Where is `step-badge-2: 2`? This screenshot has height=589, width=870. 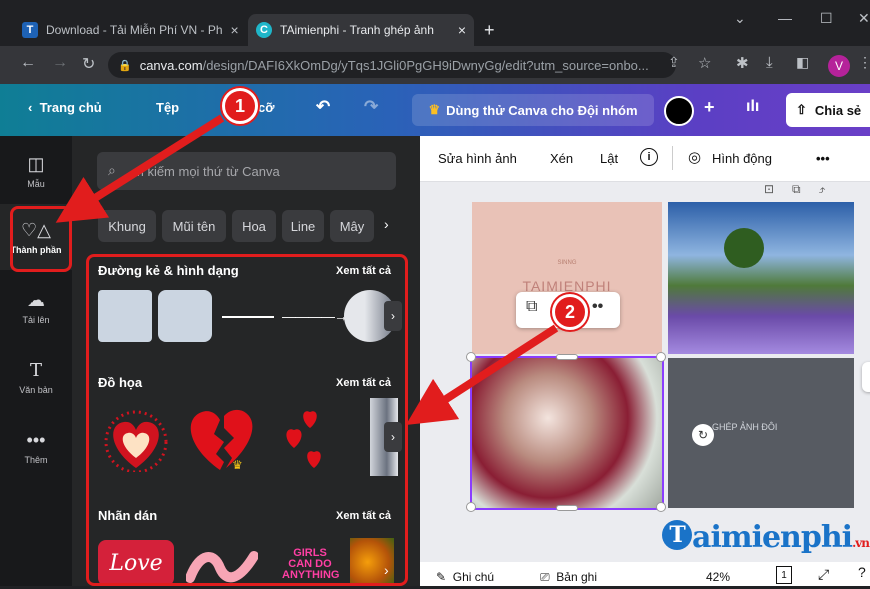
step-badge-2: 2 is located at coordinates (570, 312).